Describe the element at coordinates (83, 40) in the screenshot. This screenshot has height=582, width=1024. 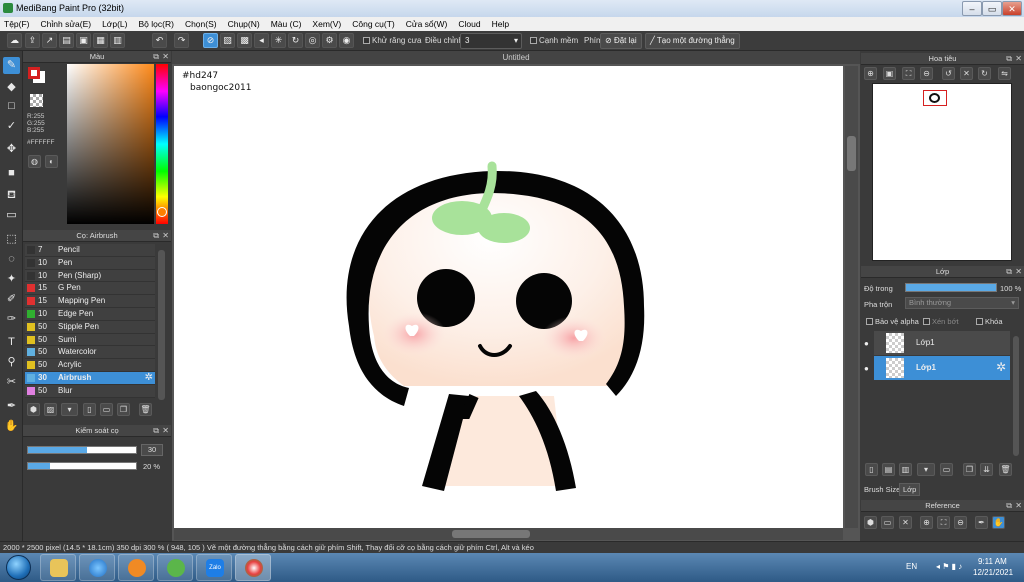
I see `panel-icon: ▣` at that location.